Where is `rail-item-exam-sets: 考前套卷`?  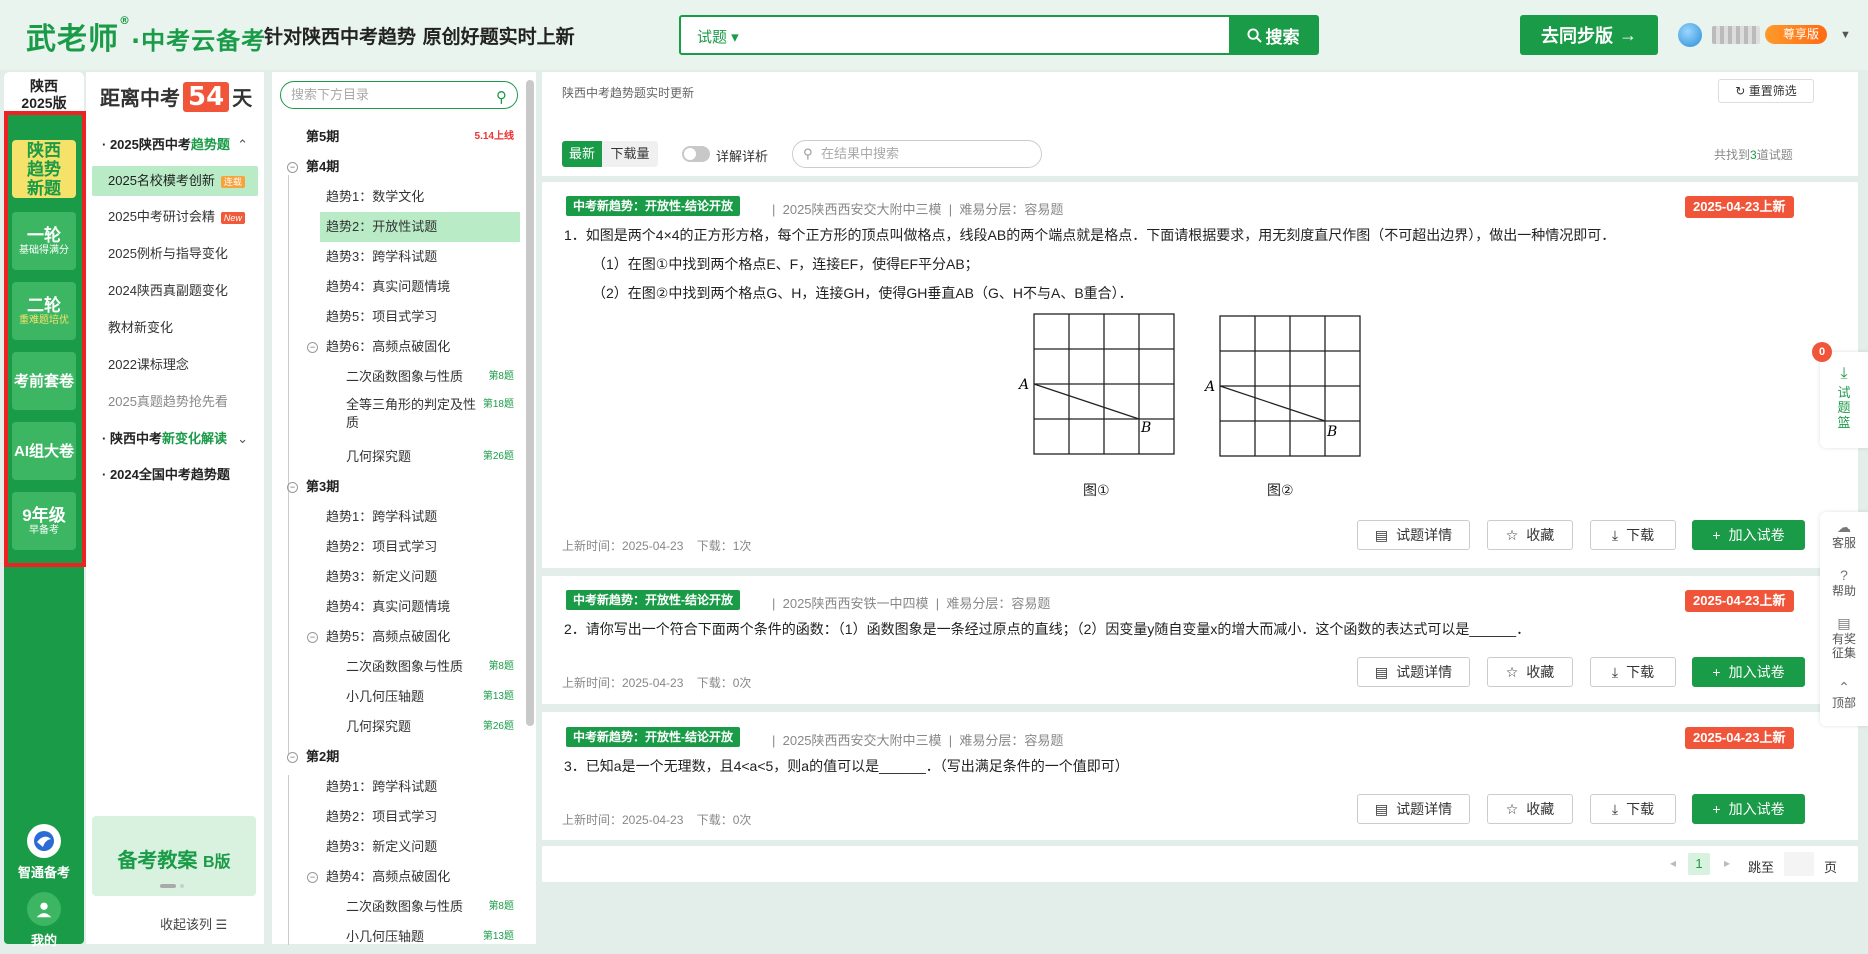 rail-item-exam-sets: 考前套卷 is located at coordinates (44, 381).